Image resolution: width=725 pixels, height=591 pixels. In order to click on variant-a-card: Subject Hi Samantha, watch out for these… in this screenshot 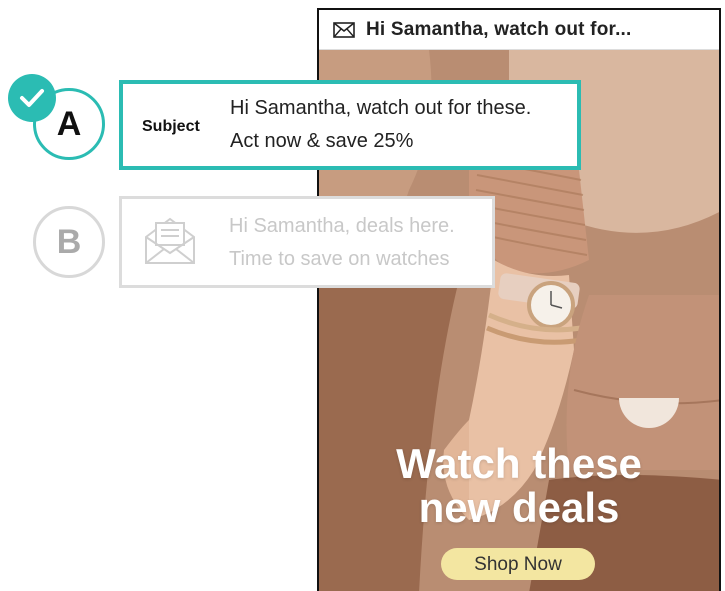, I will do `click(350, 125)`.